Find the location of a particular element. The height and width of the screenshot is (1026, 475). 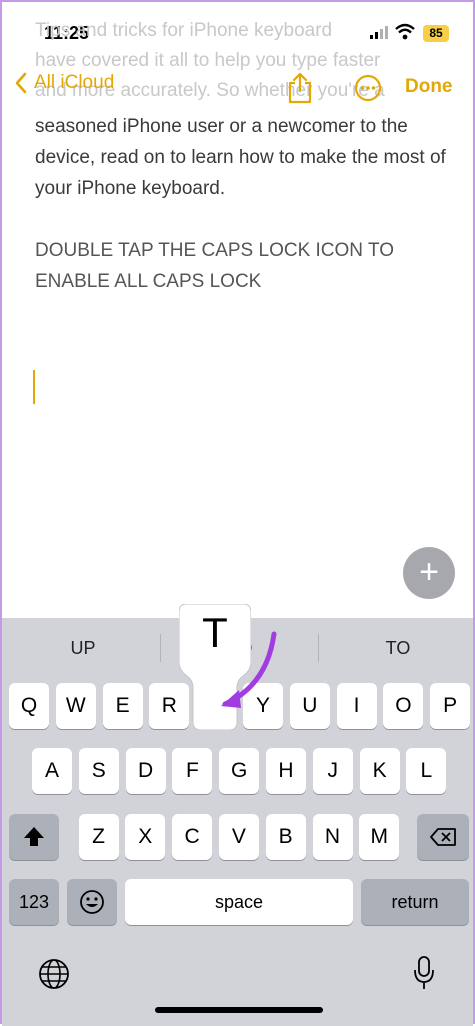

key-v: V is located at coordinates (238, 837).